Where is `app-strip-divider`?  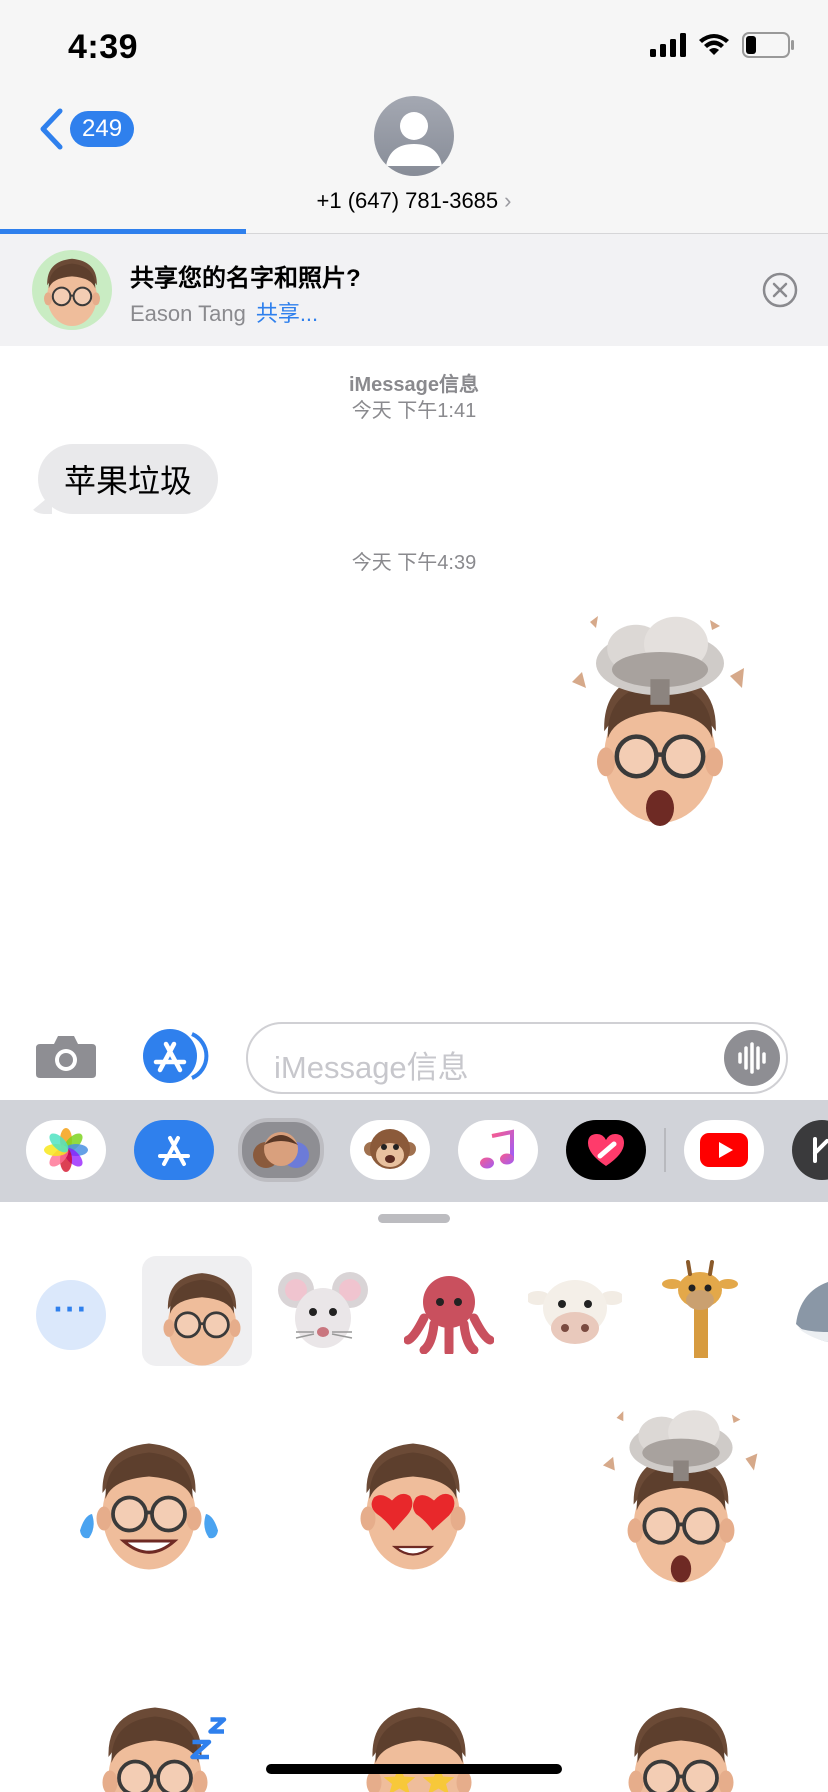
app-strip-divider is located at coordinates (665, 1150).